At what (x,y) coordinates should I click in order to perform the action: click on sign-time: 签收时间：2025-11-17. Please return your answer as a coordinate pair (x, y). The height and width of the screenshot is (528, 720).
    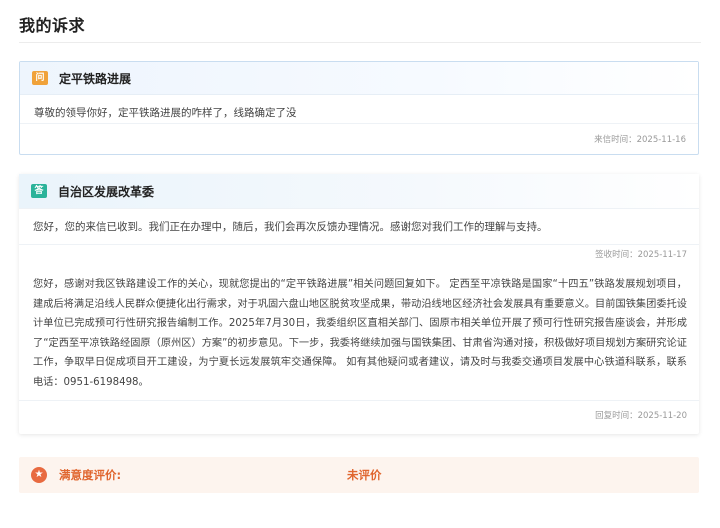
    Looking at the image, I should click on (359, 254).